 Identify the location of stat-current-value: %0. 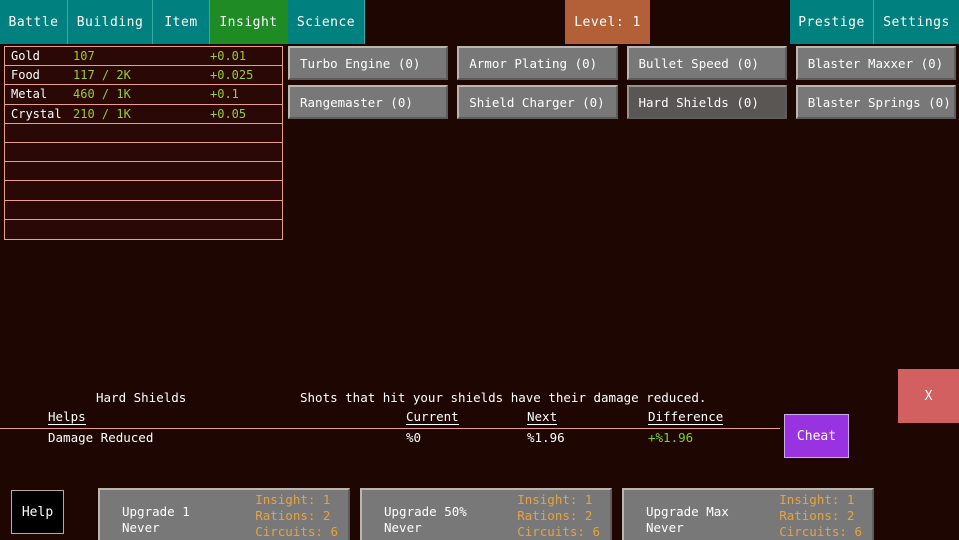
(414, 437).